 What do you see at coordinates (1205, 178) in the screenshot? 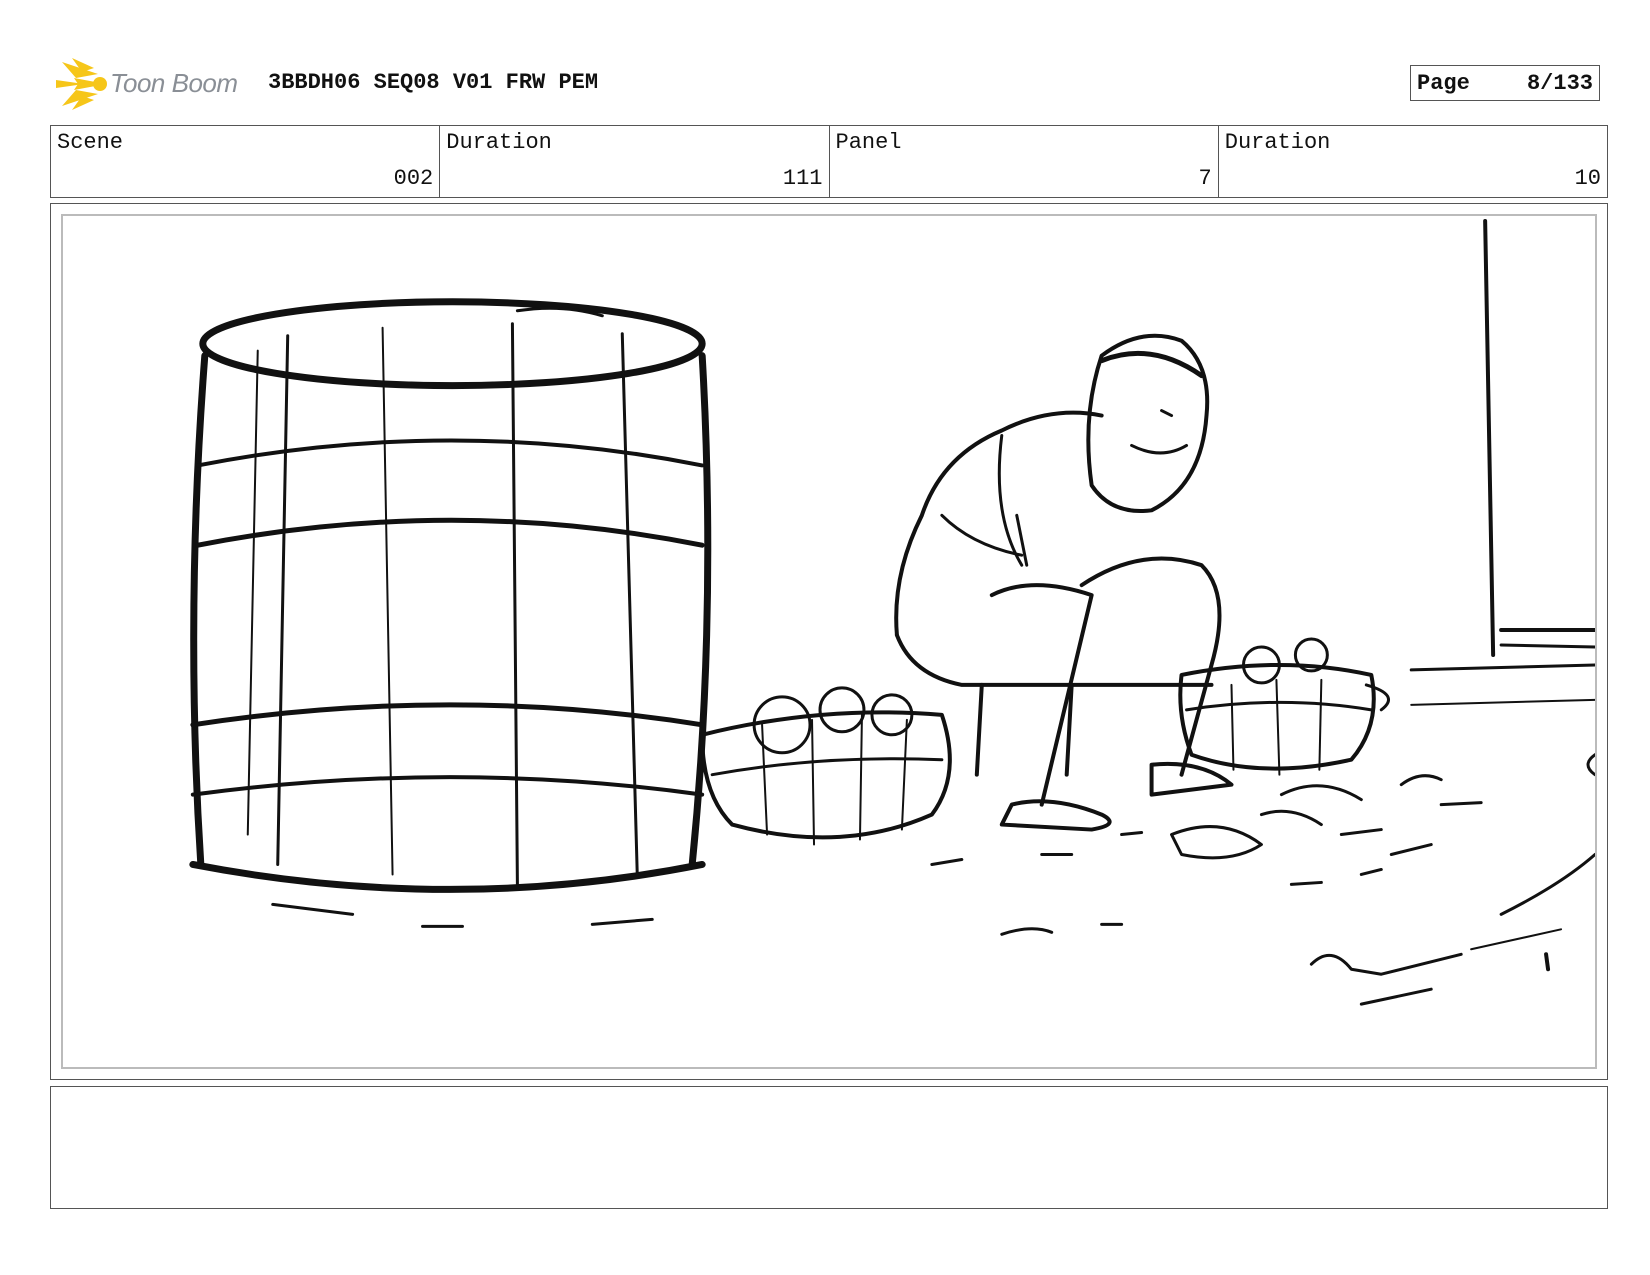
I see `panel-value: 7` at bounding box center [1205, 178].